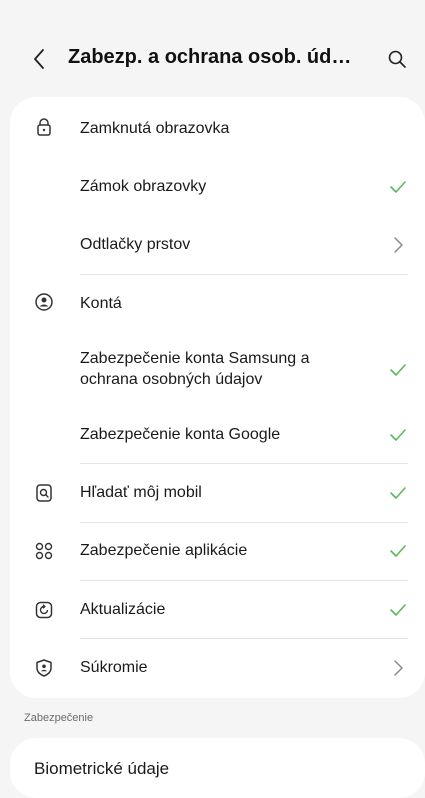  Describe the element at coordinates (101, 303) in the screenshot. I see `row-label: Kontá` at that location.